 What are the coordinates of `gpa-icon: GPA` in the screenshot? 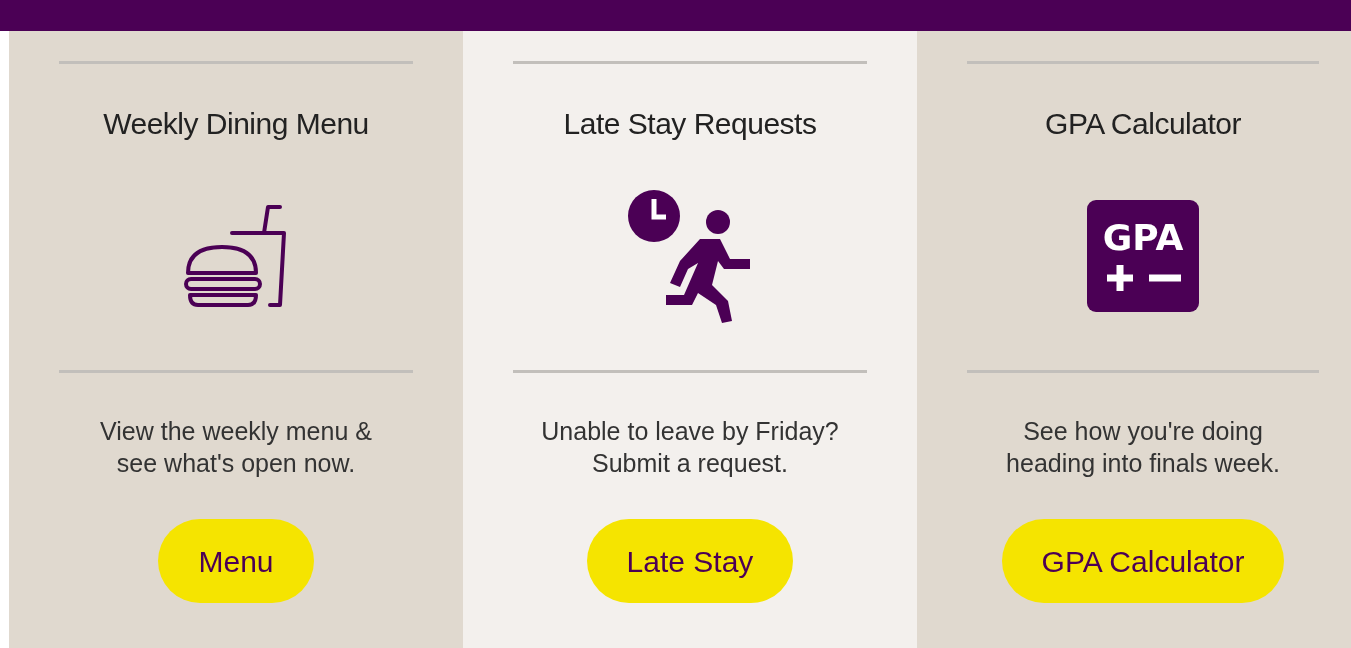 It's located at (1143, 256).